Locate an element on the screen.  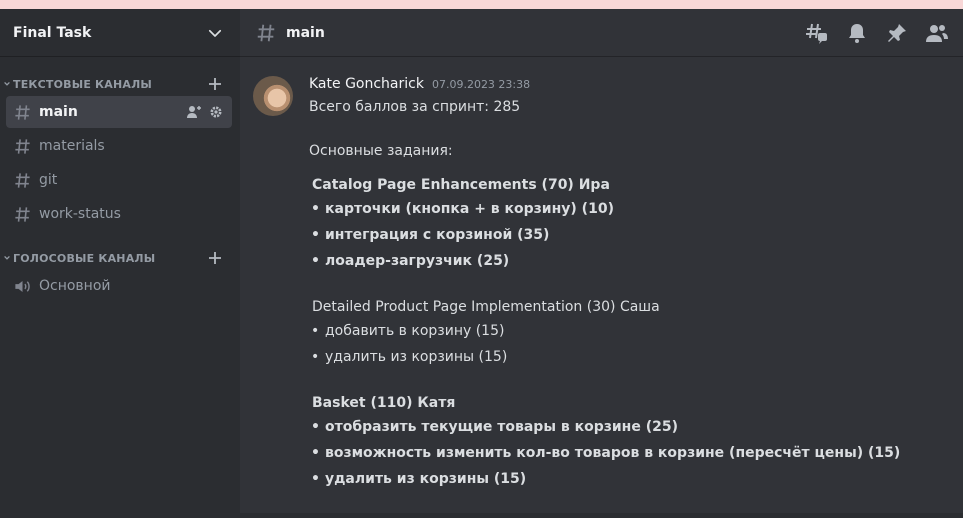
bottom-edge is located at coordinates (601, 515).